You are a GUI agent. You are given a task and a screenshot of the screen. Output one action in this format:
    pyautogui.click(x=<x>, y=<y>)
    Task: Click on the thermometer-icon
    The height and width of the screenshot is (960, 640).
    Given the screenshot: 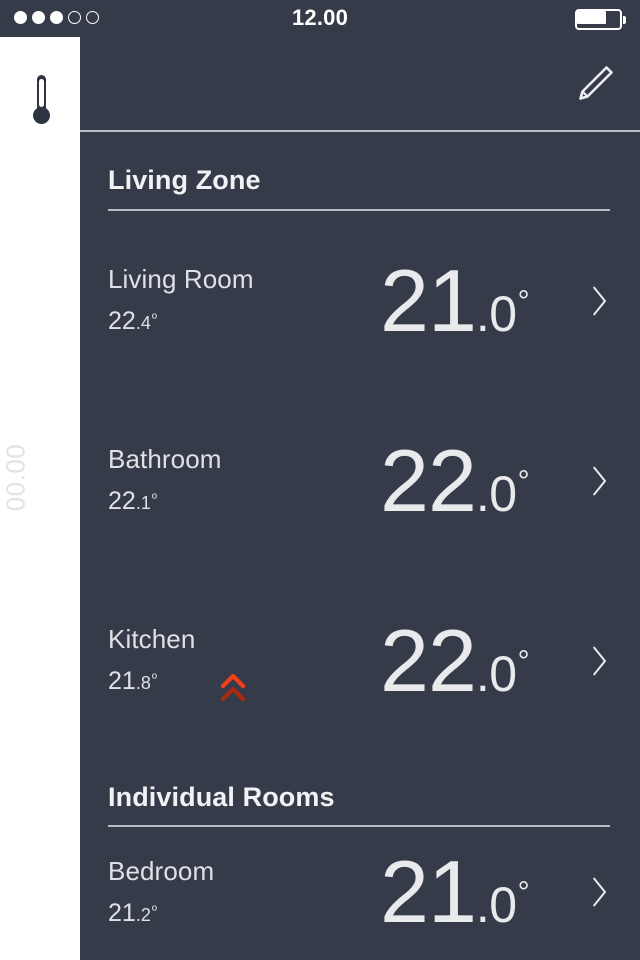 What is the action you would take?
    pyautogui.click(x=41, y=105)
    